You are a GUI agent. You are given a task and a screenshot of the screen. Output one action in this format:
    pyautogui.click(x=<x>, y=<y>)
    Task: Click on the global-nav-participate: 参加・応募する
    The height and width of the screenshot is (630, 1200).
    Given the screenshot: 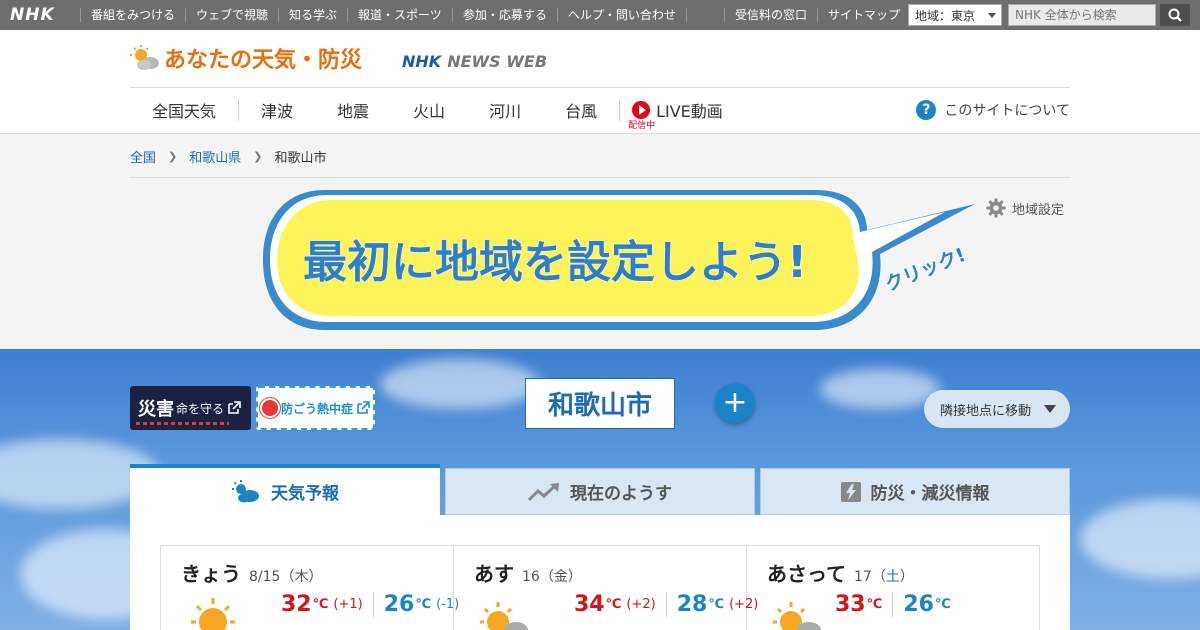 What is the action you would take?
    pyautogui.click(x=504, y=15)
    